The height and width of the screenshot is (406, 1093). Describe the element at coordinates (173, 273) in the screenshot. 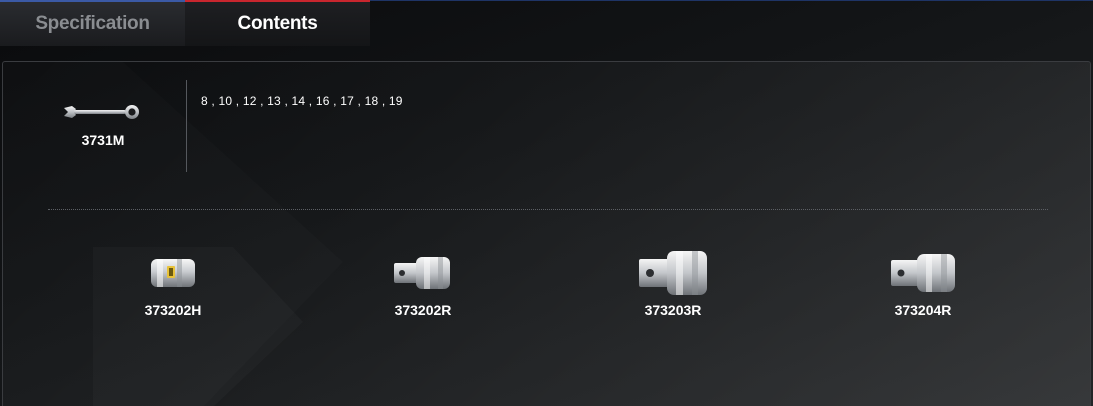

I see `hex-socket-icon` at that location.